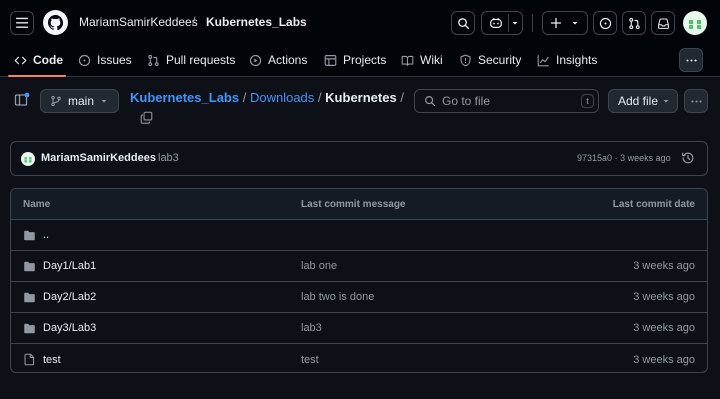 This screenshot has width=720, height=399. What do you see at coordinates (361, 97) in the screenshot?
I see `breadcrumb-current: Kubernetes` at bounding box center [361, 97].